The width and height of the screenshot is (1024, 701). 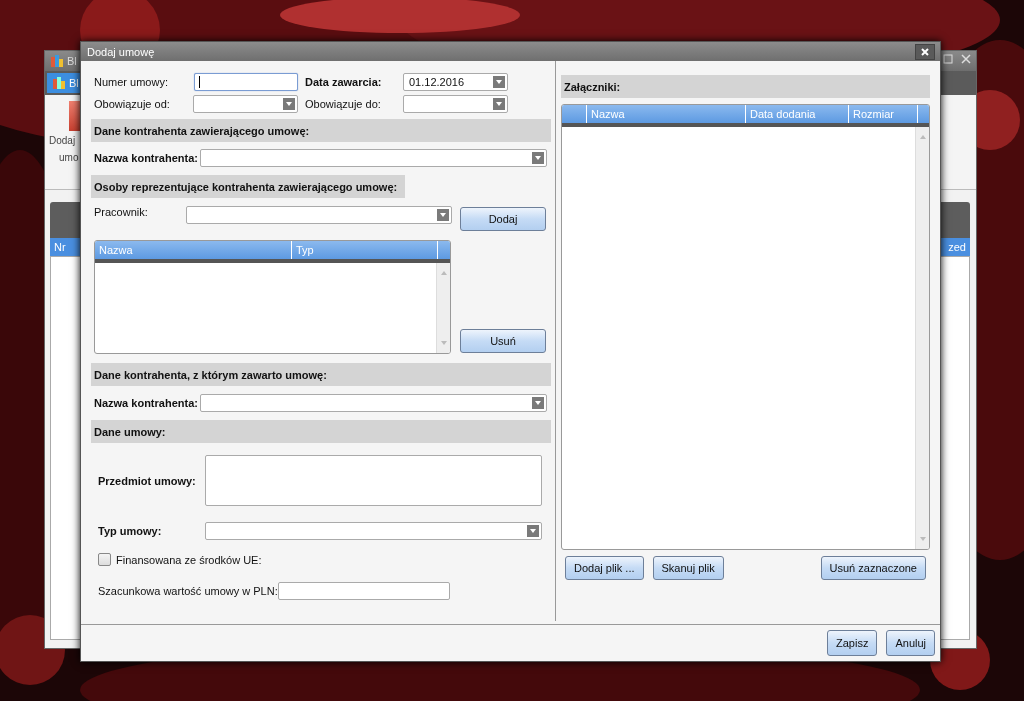 I want to click on checkbox, so click(x=104, y=559).